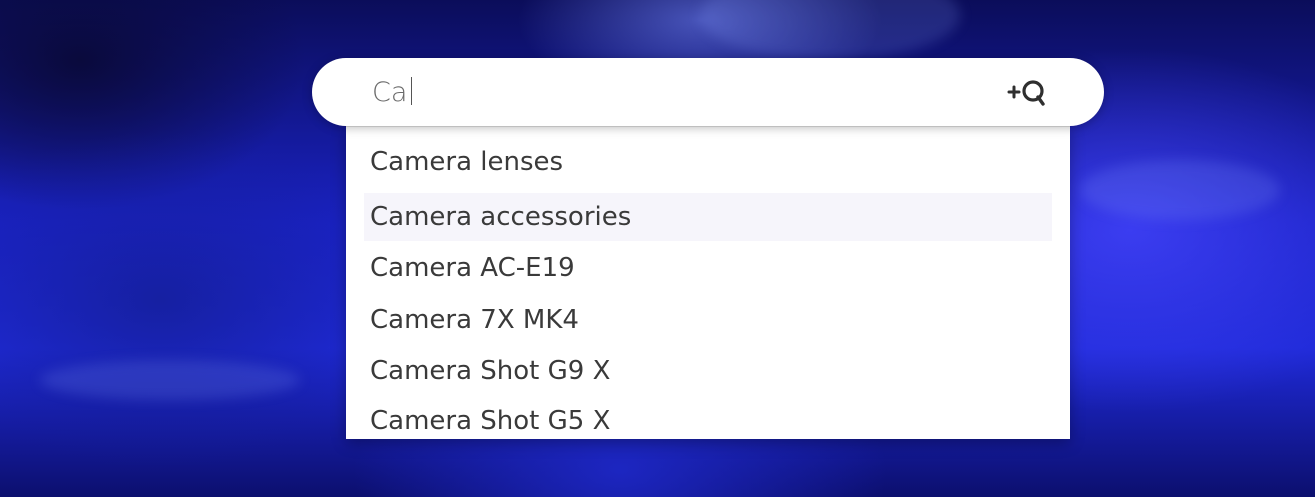 This screenshot has height=497, width=1315. What do you see at coordinates (708, 217) in the screenshot?
I see `suggestion-item: Camera accessories` at bounding box center [708, 217].